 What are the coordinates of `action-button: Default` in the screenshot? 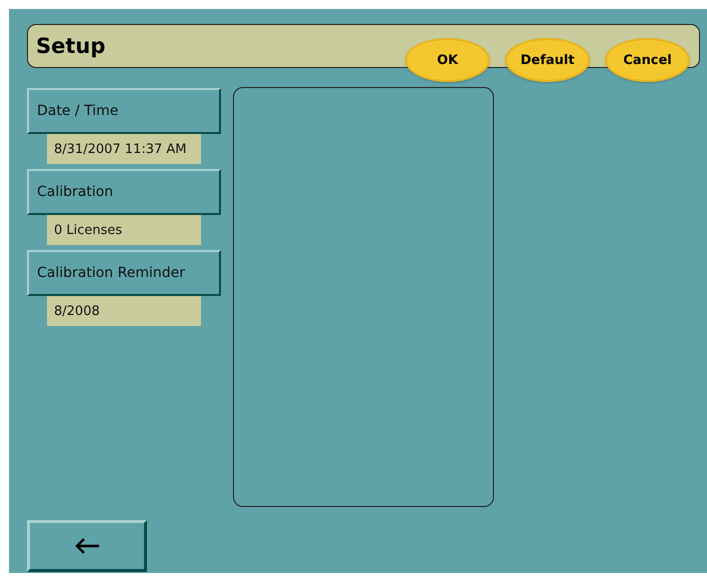 It's located at (547, 60).